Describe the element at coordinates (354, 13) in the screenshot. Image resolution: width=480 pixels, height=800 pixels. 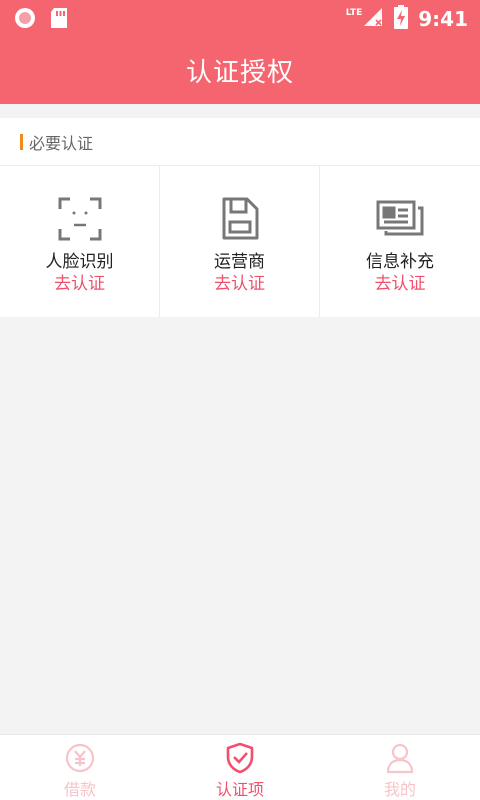
I see `network-type: LTE` at that location.